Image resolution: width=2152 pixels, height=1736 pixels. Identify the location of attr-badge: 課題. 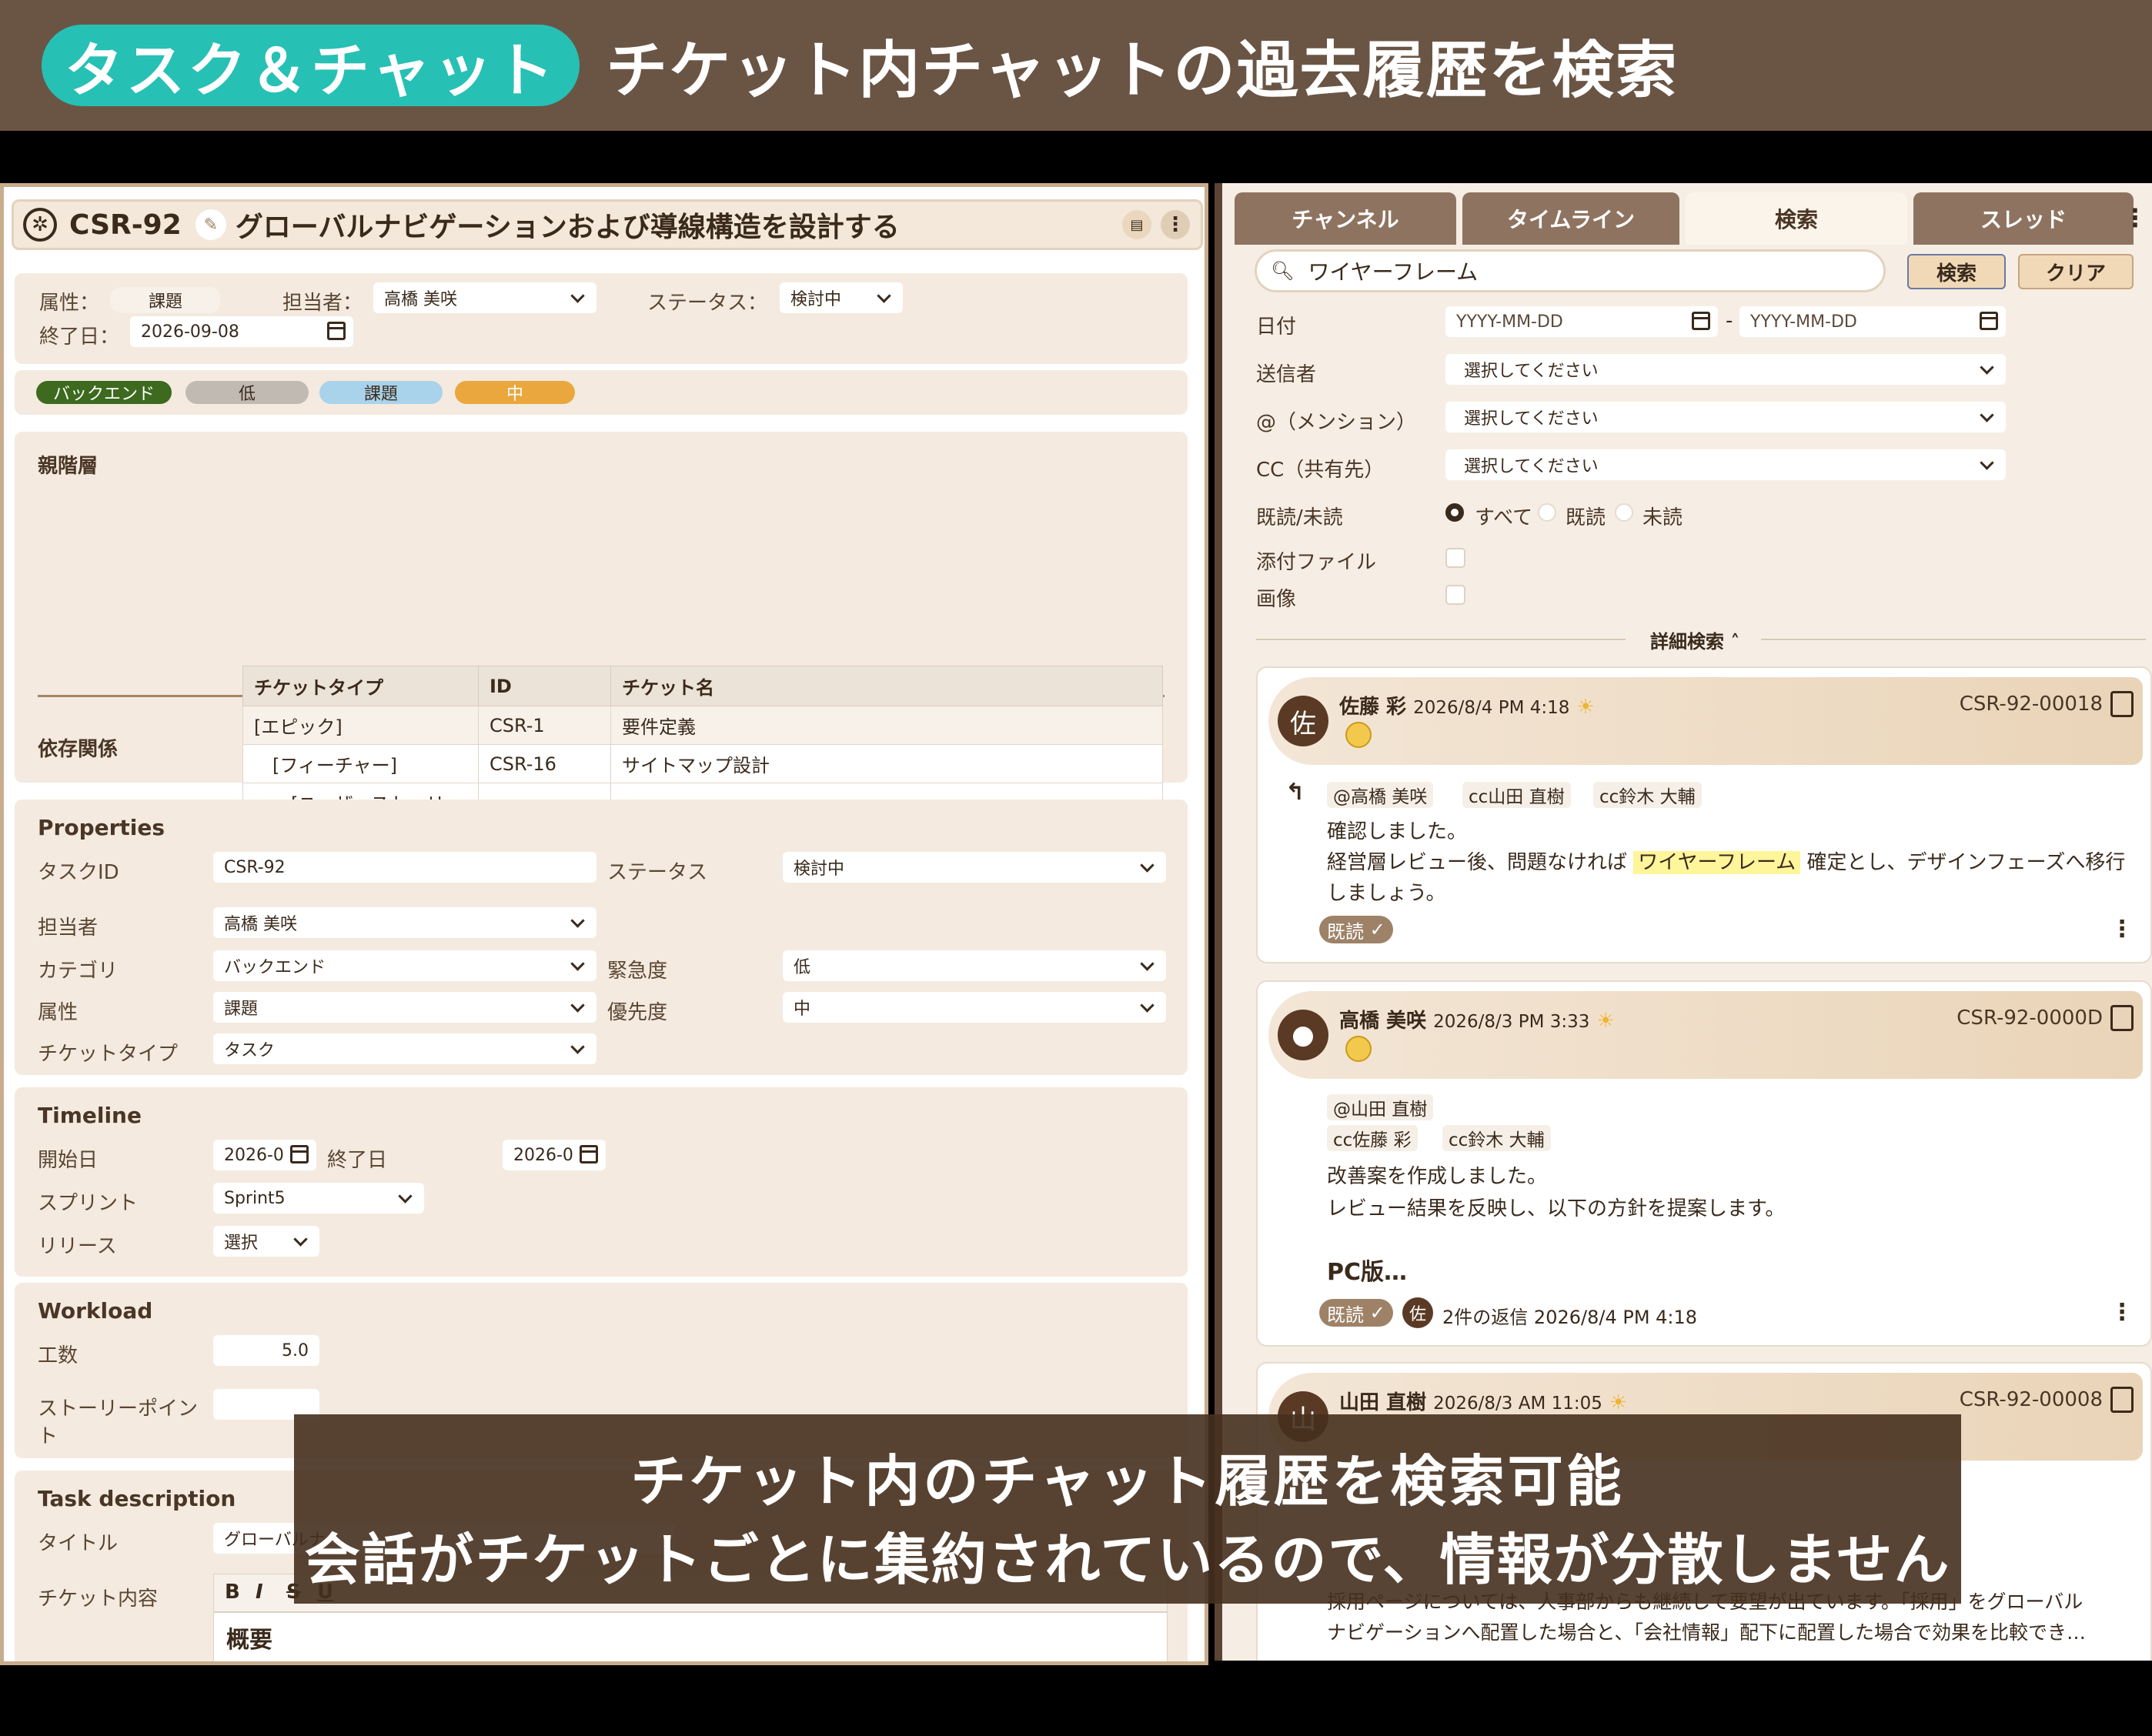
(165, 300).